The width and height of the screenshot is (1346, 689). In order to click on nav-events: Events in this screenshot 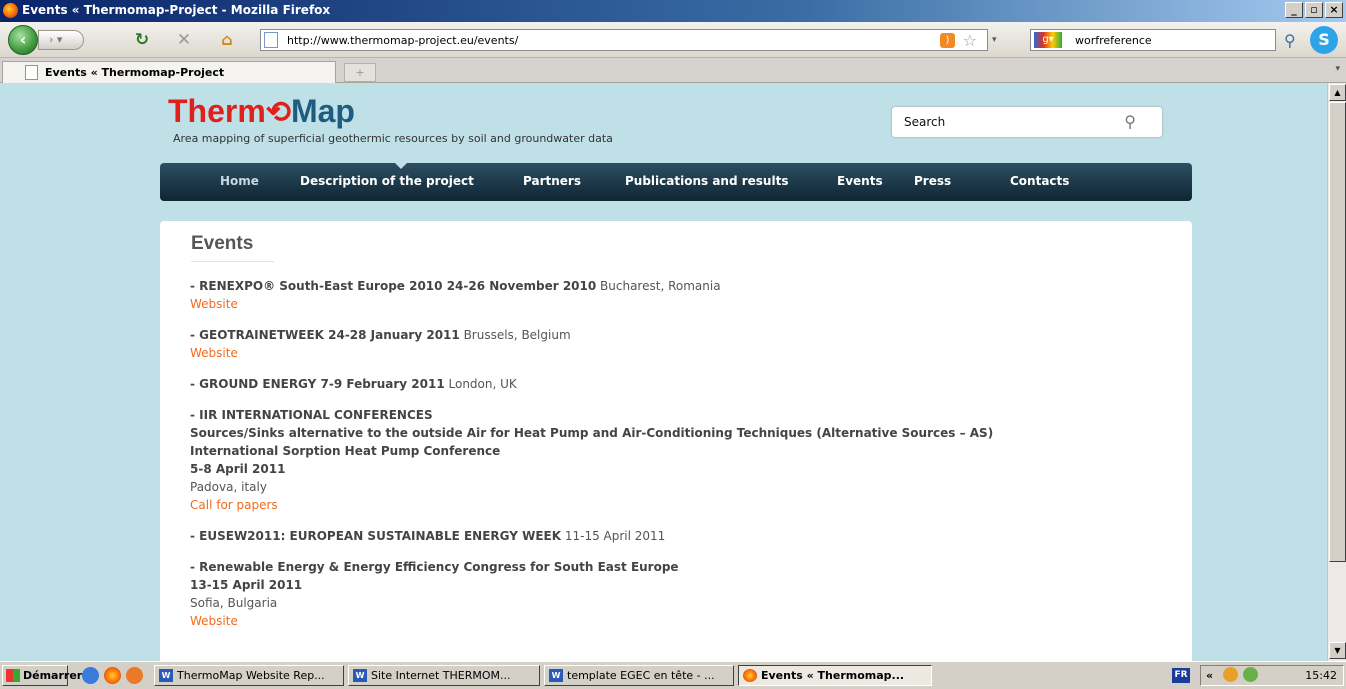, I will do `click(860, 181)`.